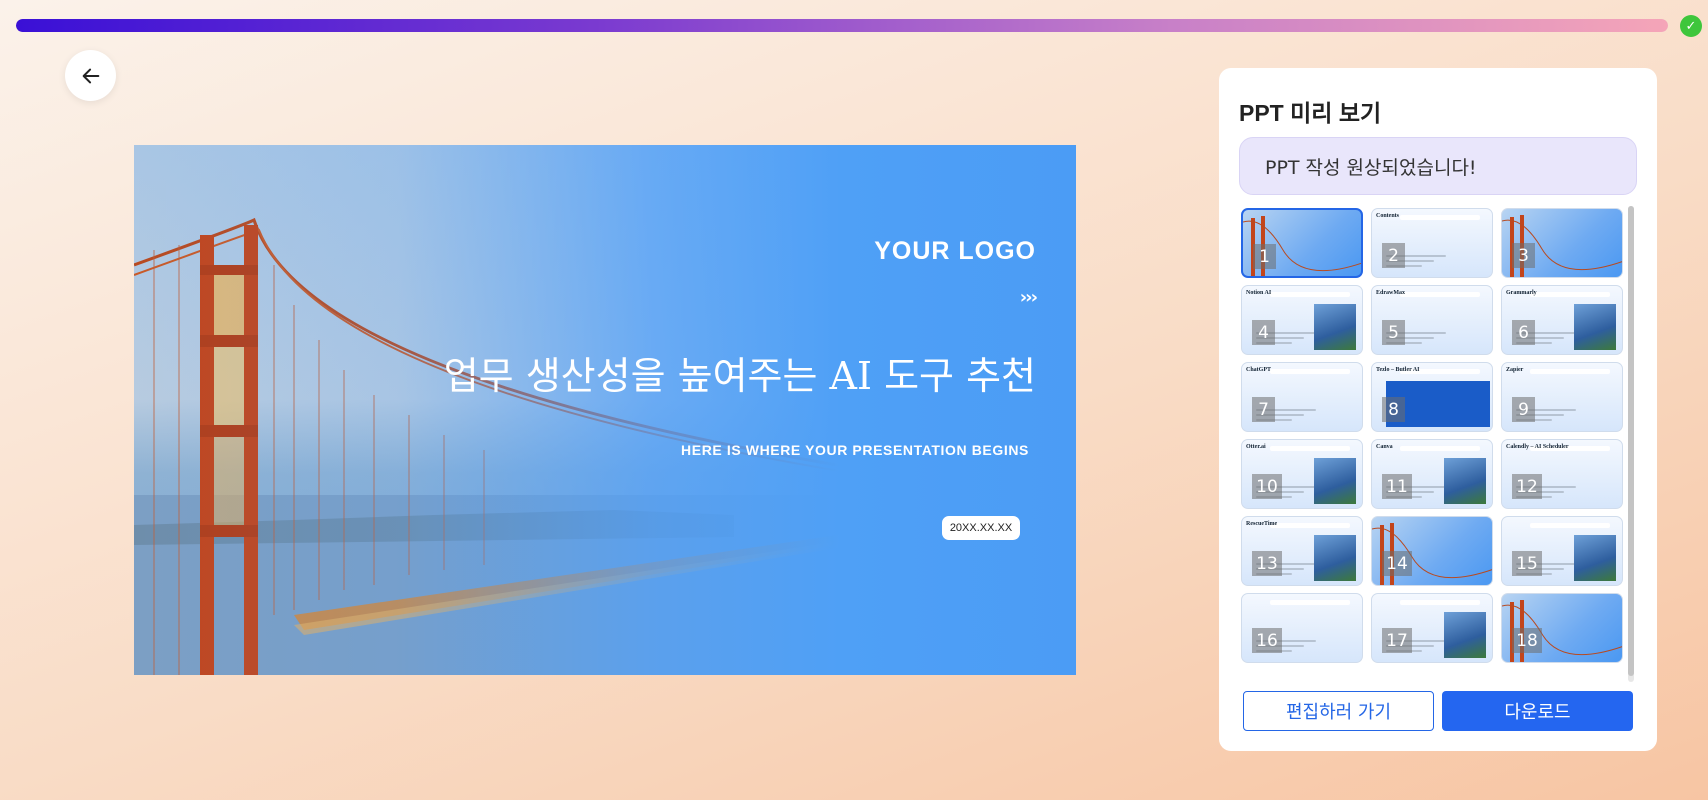  Describe the element at coordinates (1521, 293) in the screenshot. I see `thumb-header: Grammarly` at that location.